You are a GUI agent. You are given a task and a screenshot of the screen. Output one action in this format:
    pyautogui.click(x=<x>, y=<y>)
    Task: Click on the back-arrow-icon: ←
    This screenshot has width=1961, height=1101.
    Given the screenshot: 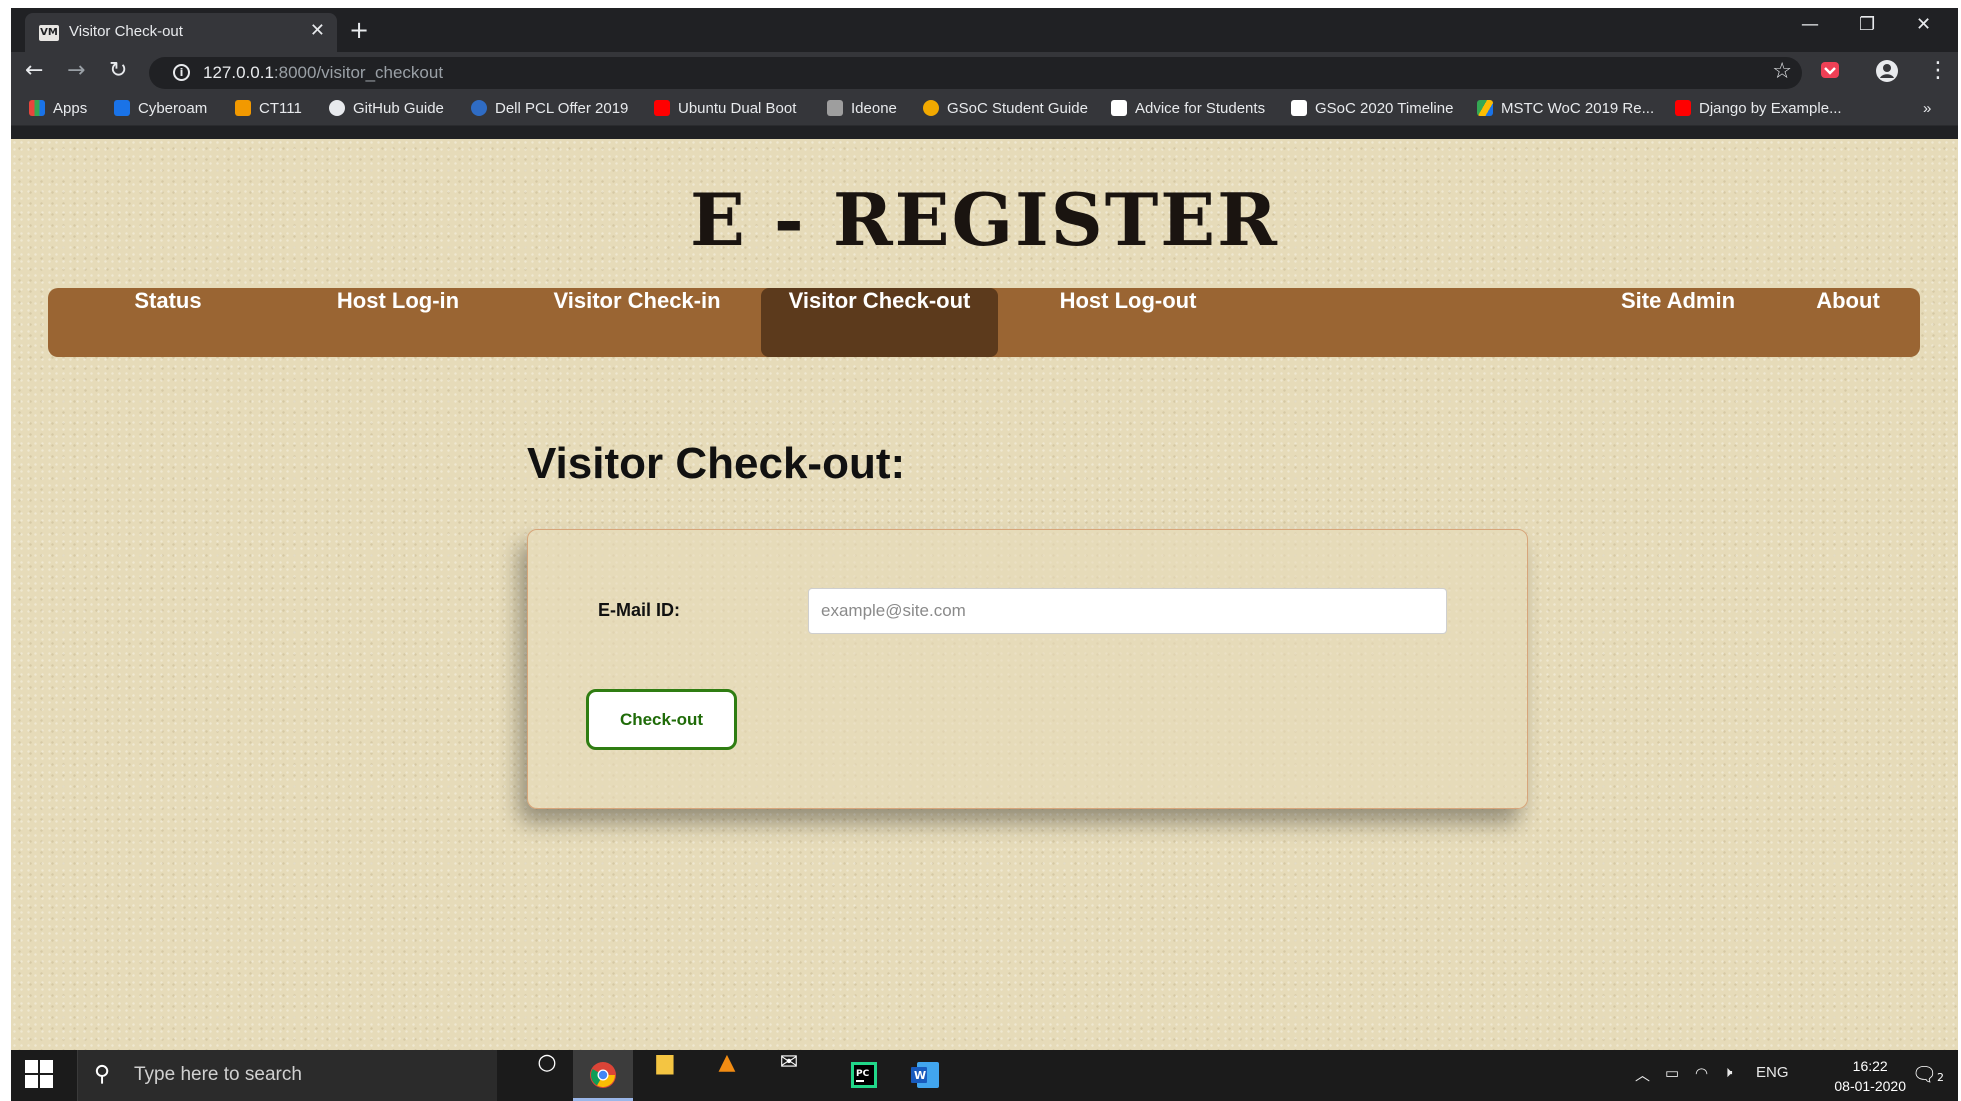 What is the action you would take?
    pyautogui.click(x=34, y=70)
    